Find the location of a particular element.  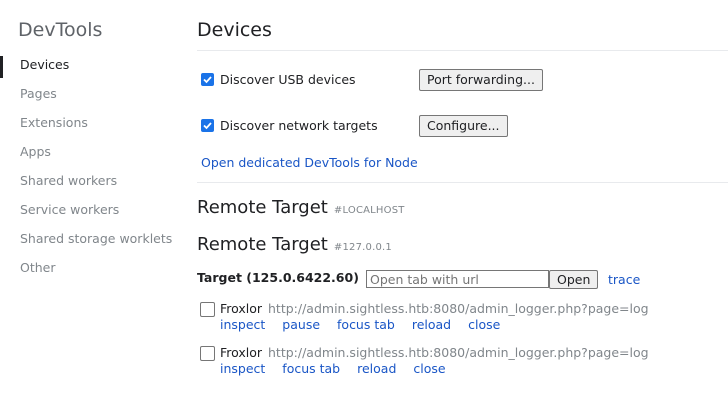

remote-target-localhost: Remote Target #LOCALHOST is located at coordinates (301, 207).